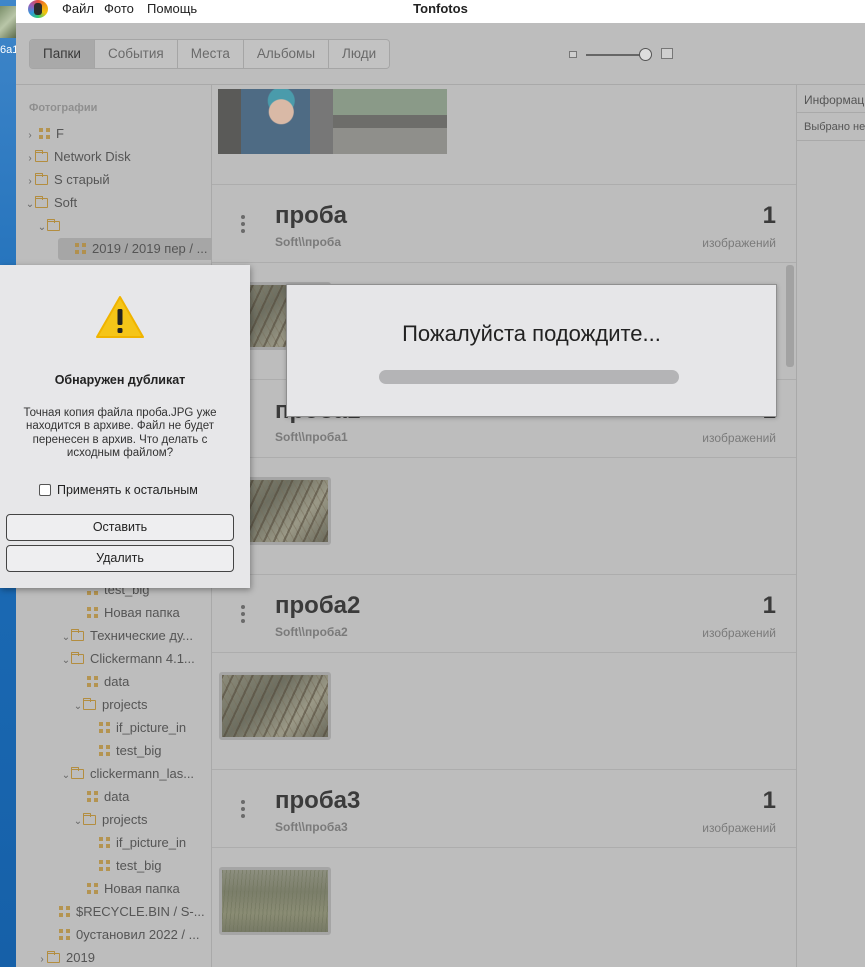 The image size is (865, 967). I want to click on tree-item: › F, so click(44, 134).